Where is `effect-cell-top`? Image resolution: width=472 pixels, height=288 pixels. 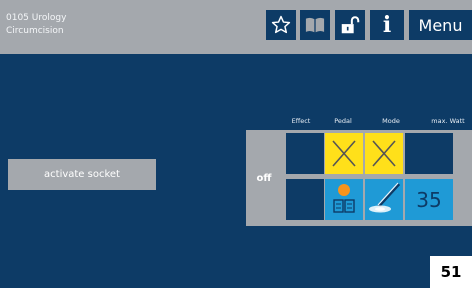
effect-cell-top is located at coordinates (305, 153).